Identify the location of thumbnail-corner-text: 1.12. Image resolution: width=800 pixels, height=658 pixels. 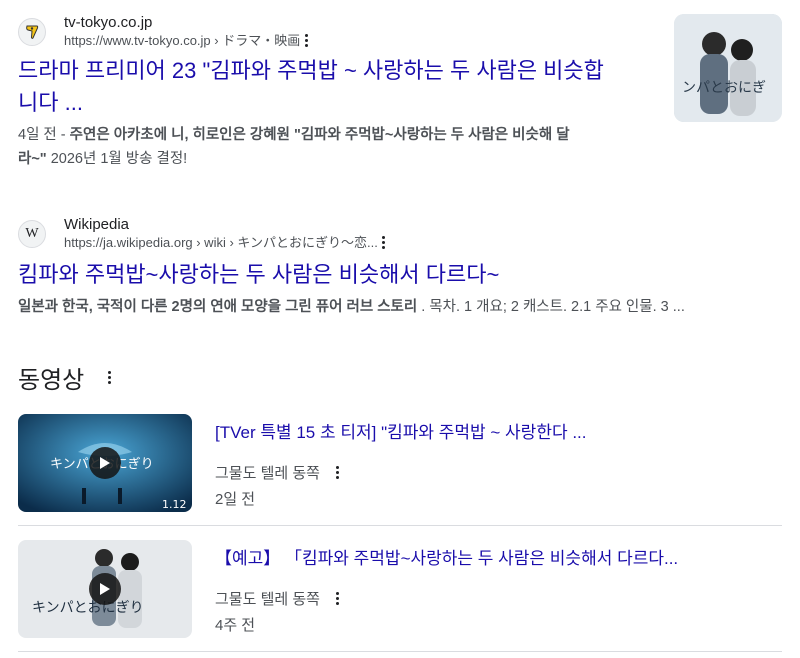
(174, 504).